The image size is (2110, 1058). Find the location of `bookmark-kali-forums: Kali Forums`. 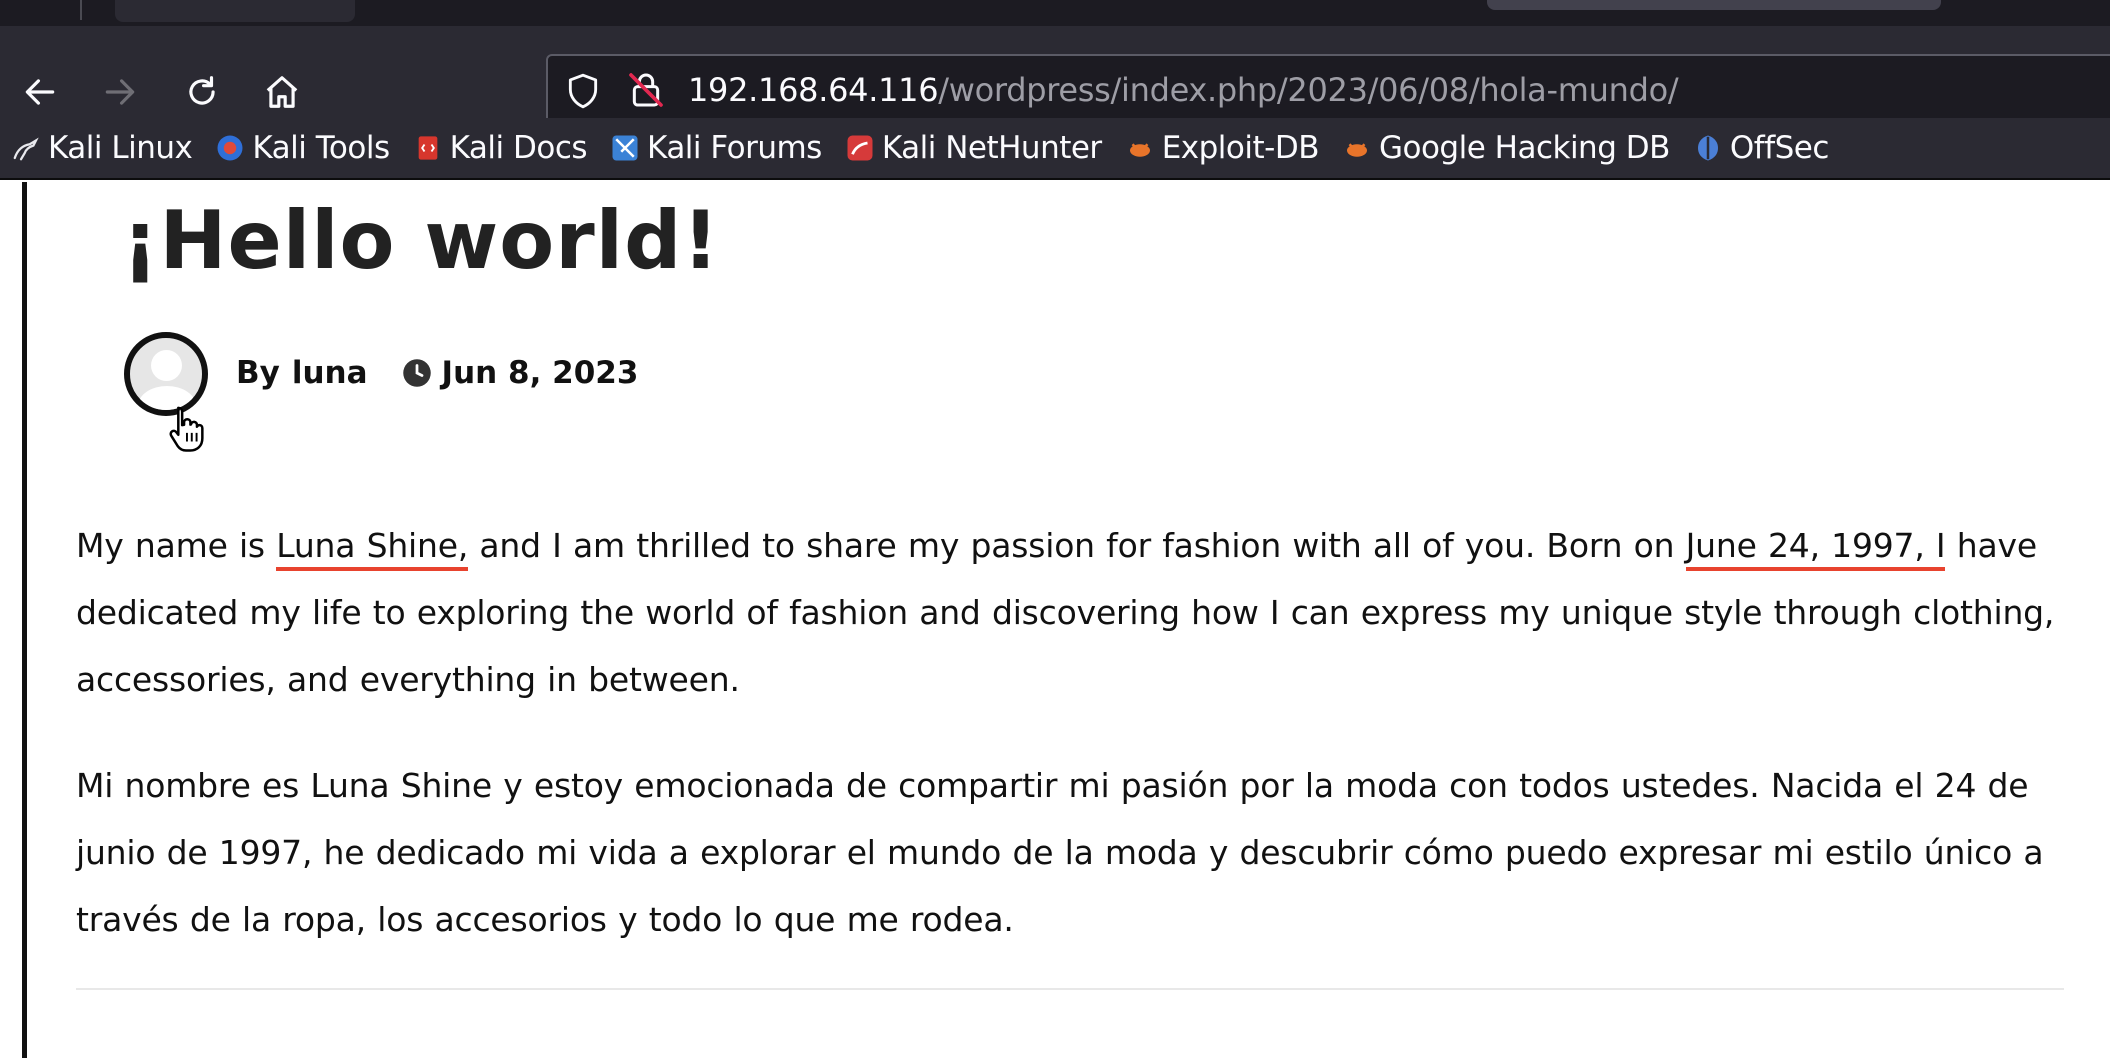

bookmark-kali-forums: Kali Forums is located at coordinates (715, 148).